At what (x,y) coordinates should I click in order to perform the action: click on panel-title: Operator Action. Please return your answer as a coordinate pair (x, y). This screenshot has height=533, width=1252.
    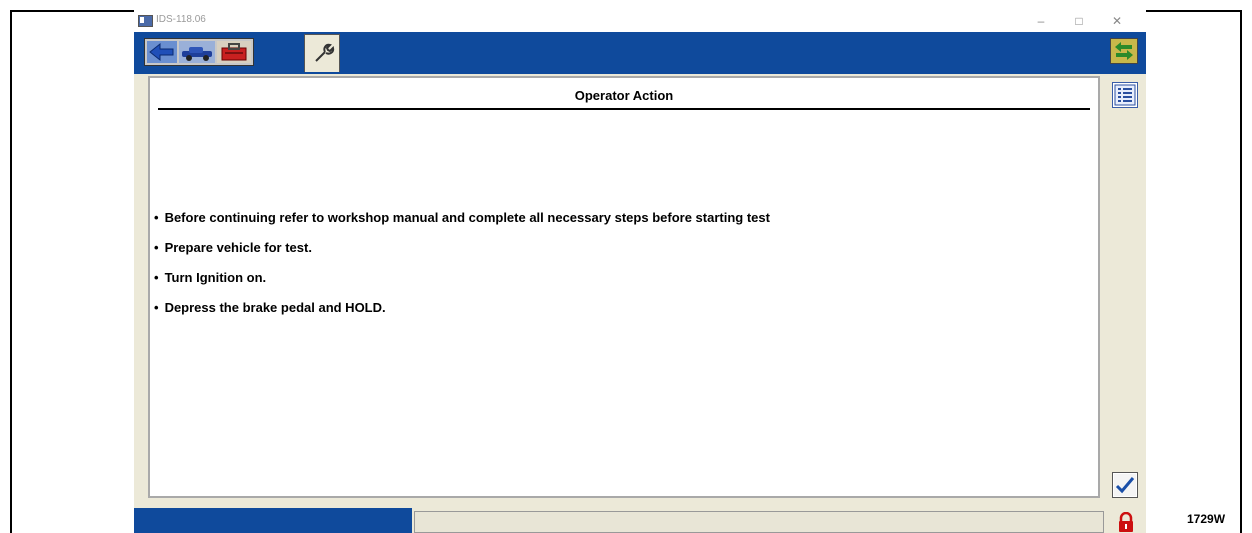
    Looking at the image, I should click on (624, 95).